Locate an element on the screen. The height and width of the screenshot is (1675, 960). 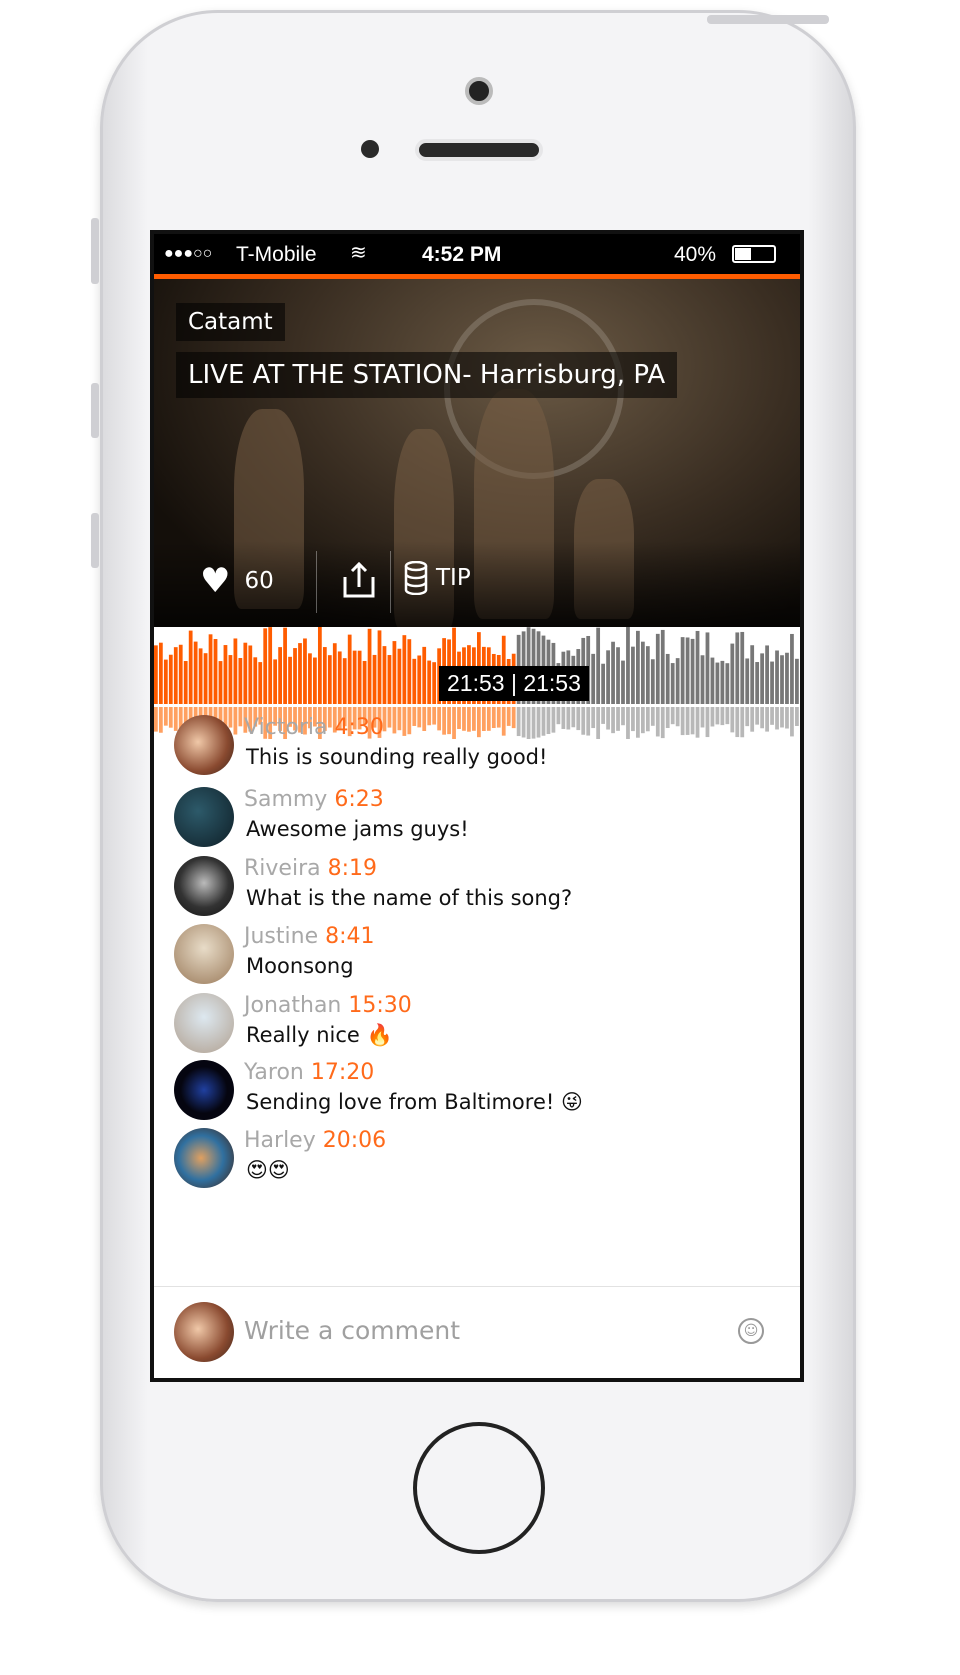
signal-strength: ●●●○○ is located at coordinates (188, 253).